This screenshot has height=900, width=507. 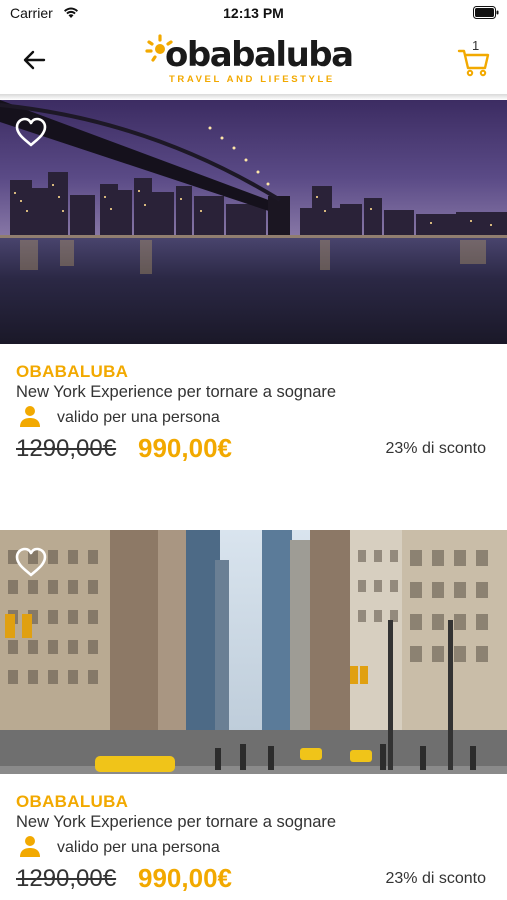 What do you see at coordinates (252, 79) in the screenshot?
I see `logo-tagline: TRAVEL AND LIFESTYLE` at bounding box center [252, 79].